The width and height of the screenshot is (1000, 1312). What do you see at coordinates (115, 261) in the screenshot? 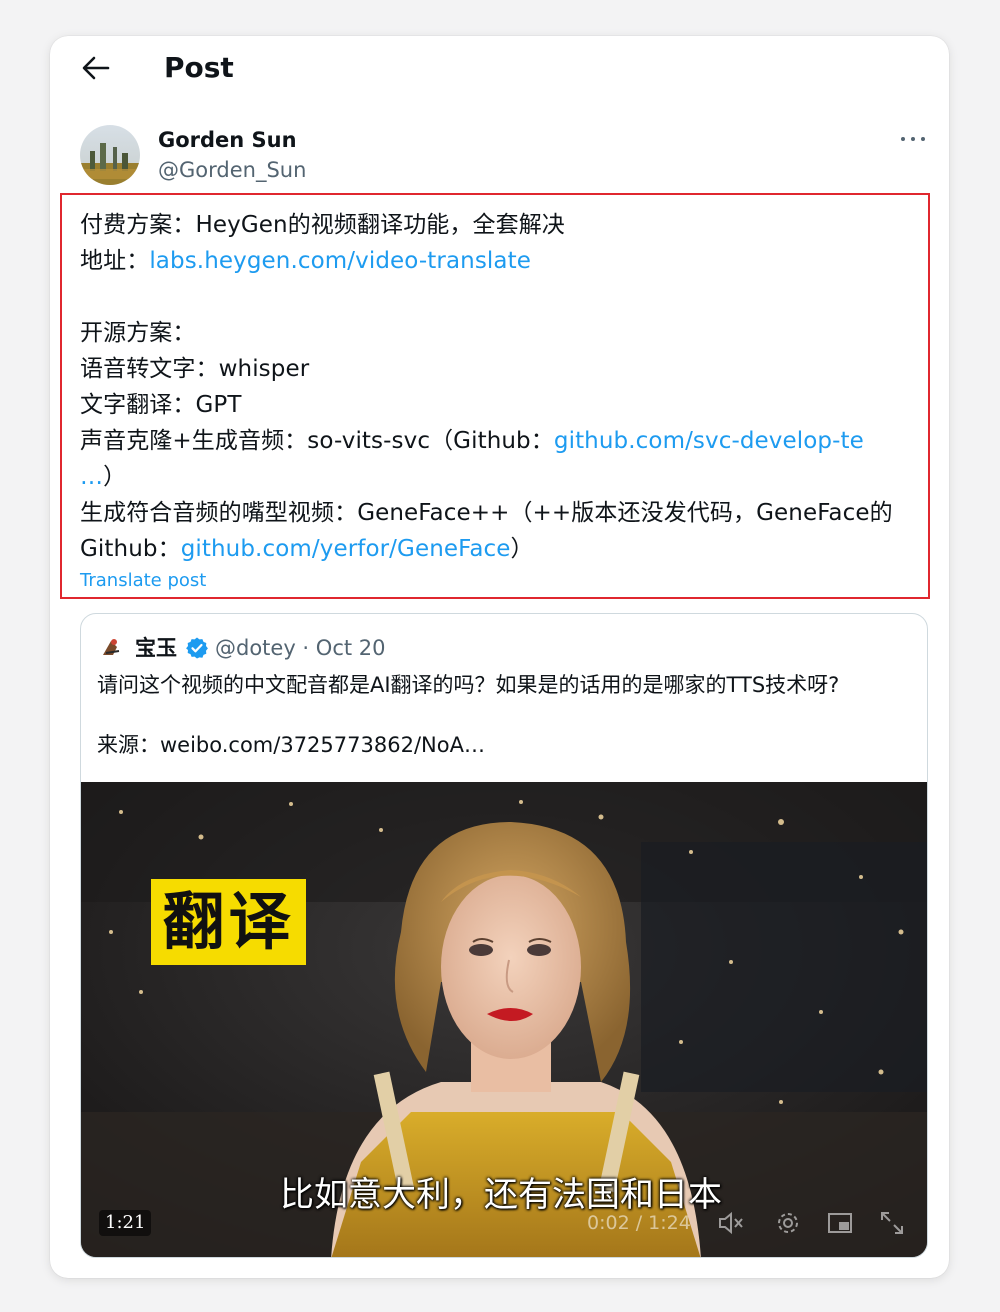
I see `post-line: 地址：` at bounding box center [115, 261].